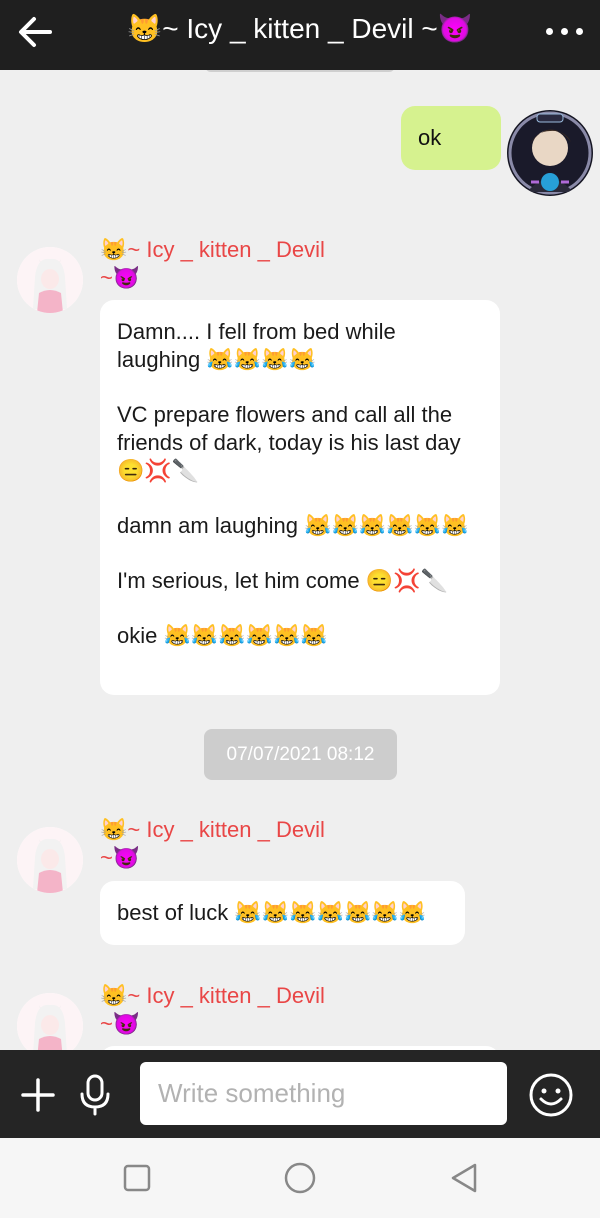  I want to click on previous-timestamp-peek, so click(300, 71).